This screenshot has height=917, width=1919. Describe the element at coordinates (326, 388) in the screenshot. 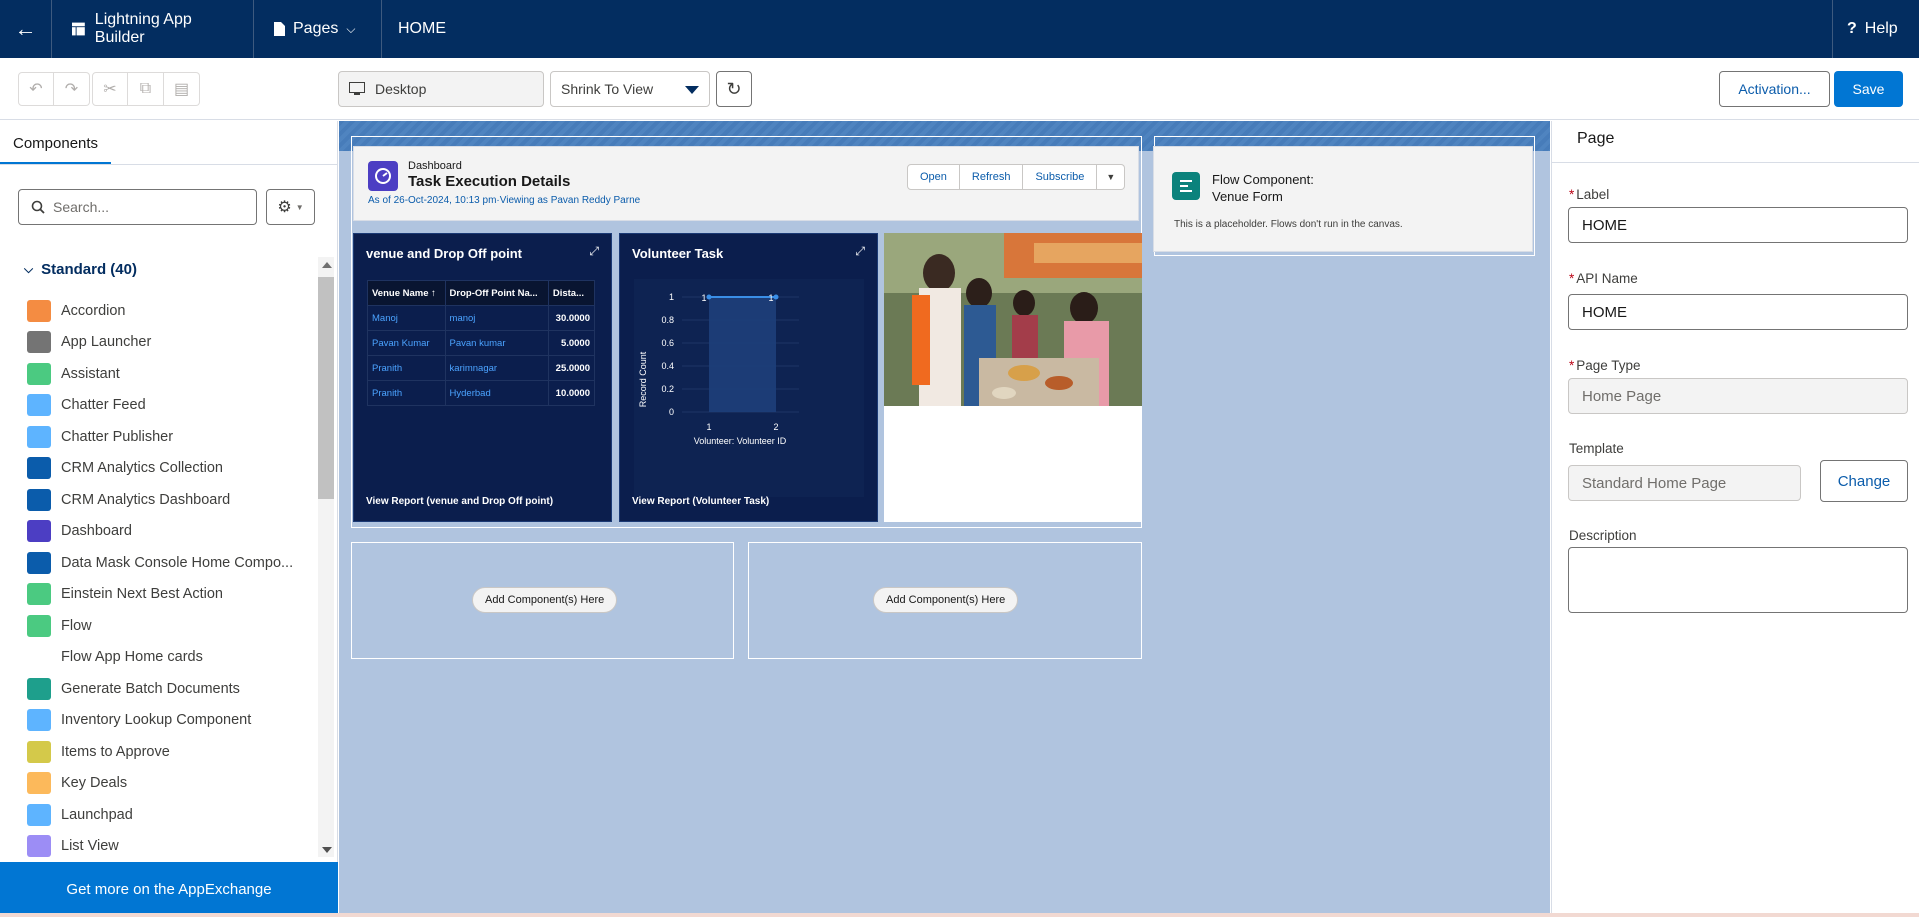

I see `scrollbar-thumb` at that location.